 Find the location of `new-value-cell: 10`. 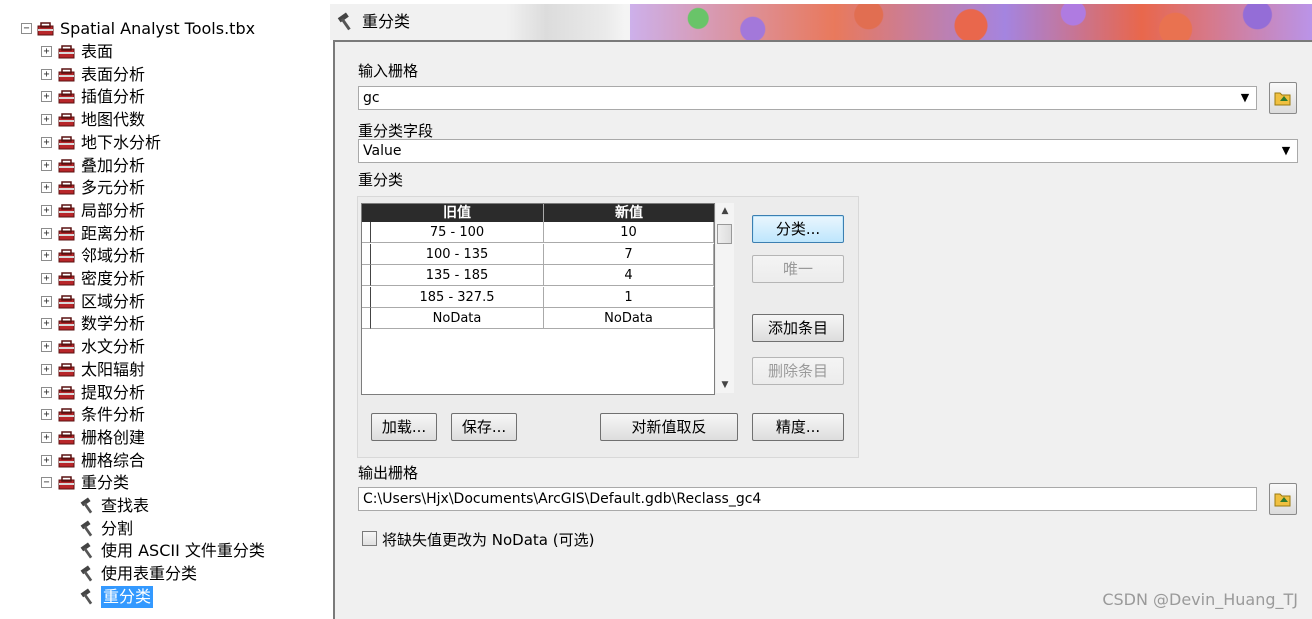

new-value-cell: 10 is located at coordinates (629, 232).